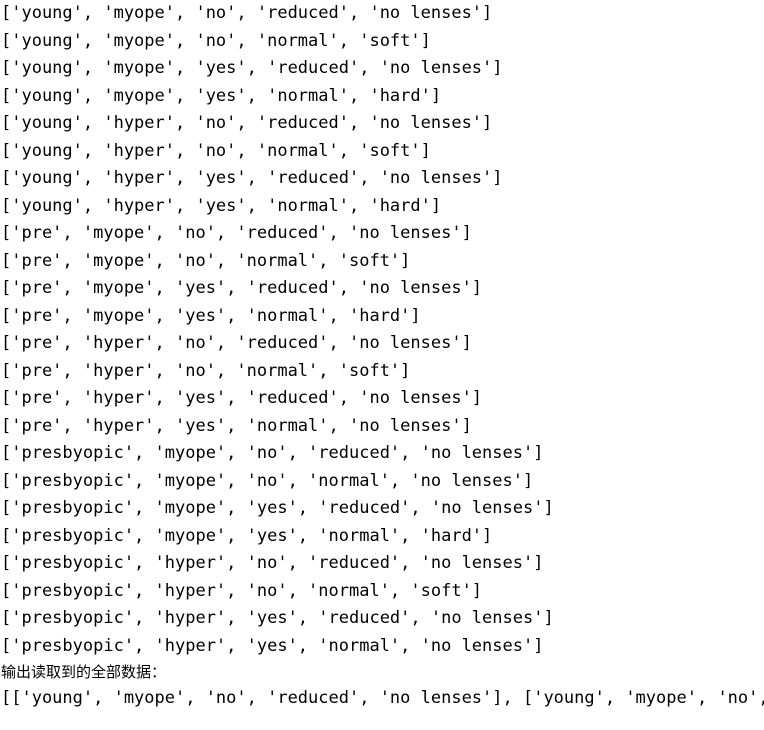  What do you see at coordinates (206, 370) in the screenshot?
I see `table-row: ['pre', 'hyper', 'no', 'normal', 'soft']` at bounding box center [206, 370].